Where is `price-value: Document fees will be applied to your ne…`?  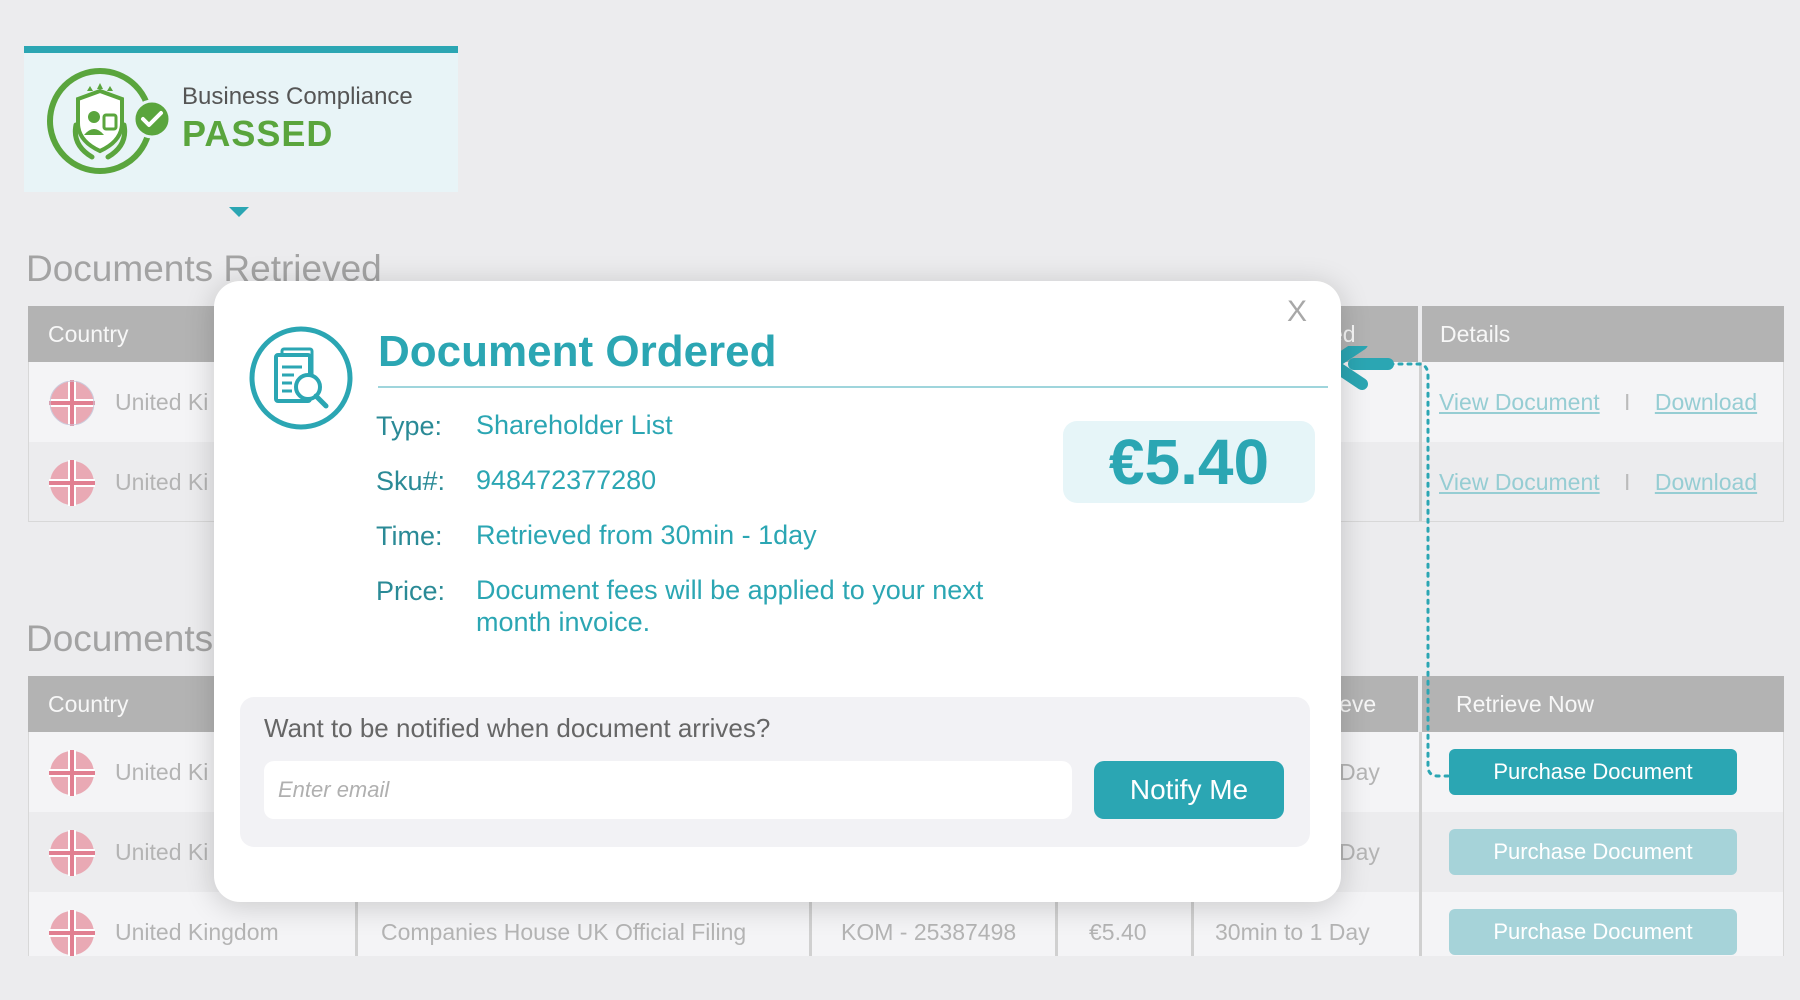
price-value: Document fees will be applied to your ne… is located at coordinates (730, 606).